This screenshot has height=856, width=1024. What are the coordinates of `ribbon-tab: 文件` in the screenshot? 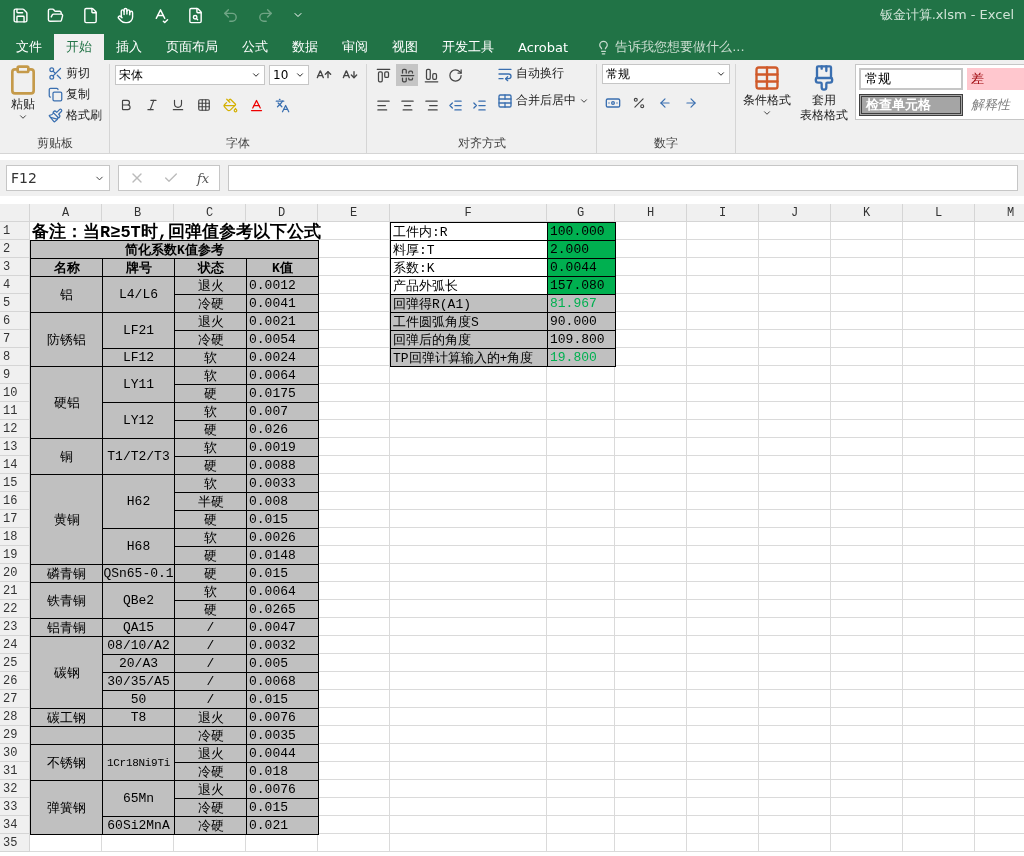 It's located at (29, 47).